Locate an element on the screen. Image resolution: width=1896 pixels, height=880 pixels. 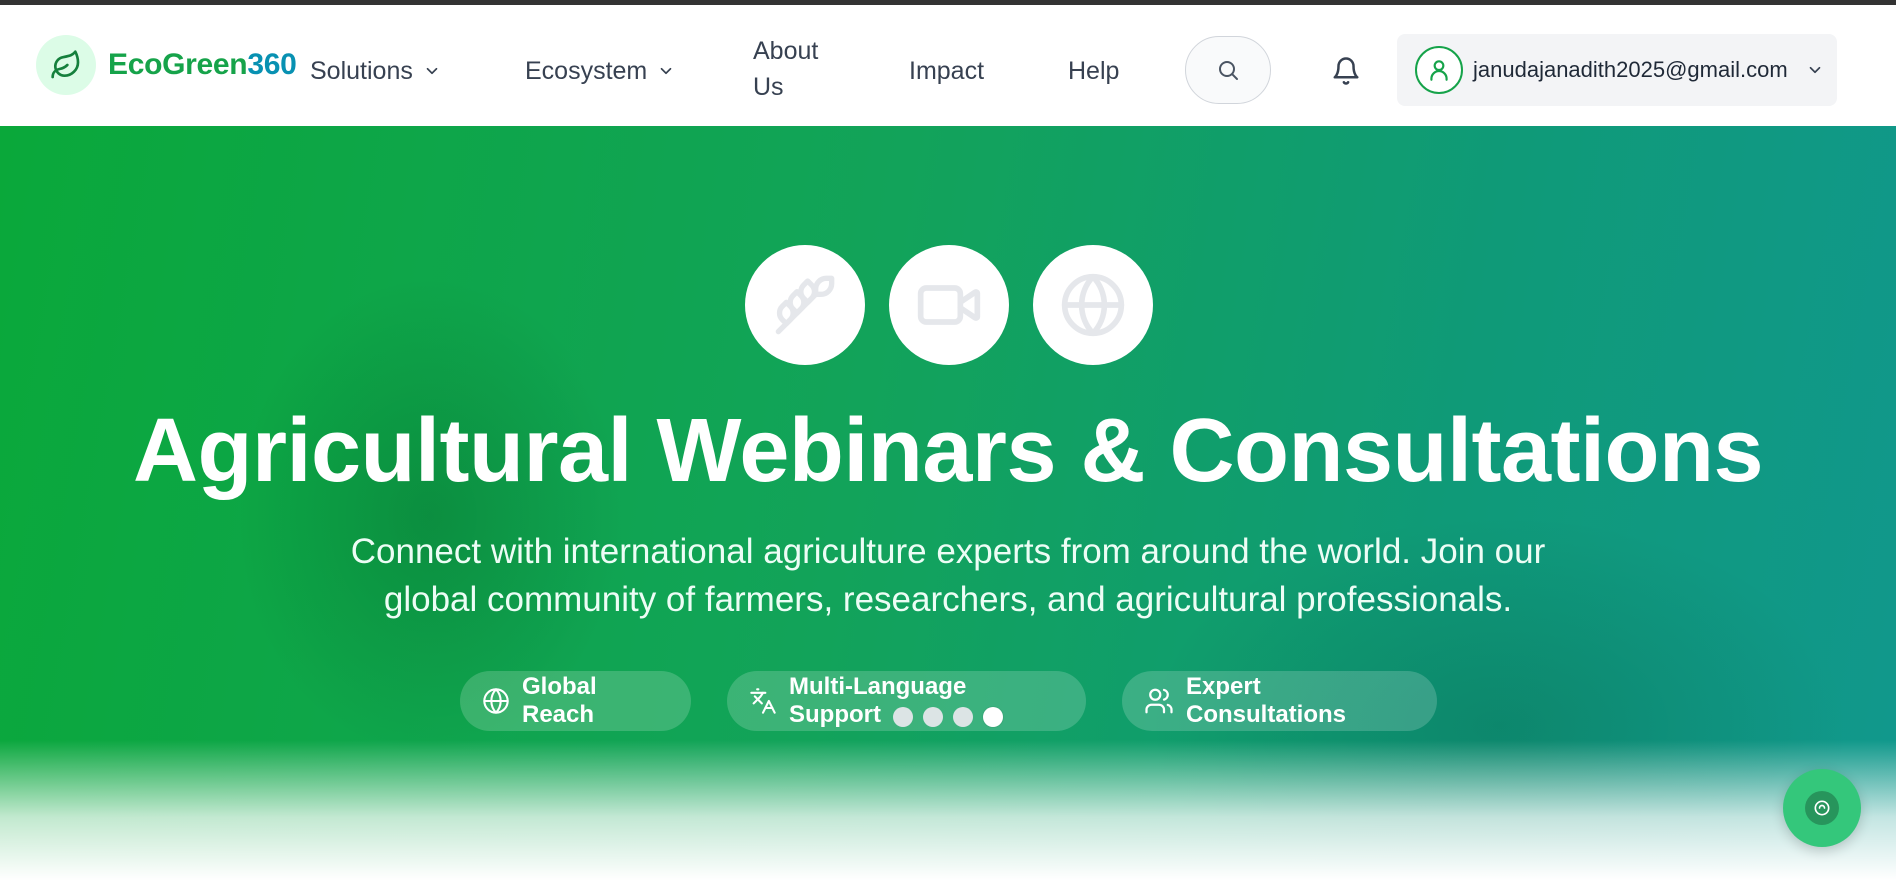
user-avatar-icon is located at coordinates (1439, 70).